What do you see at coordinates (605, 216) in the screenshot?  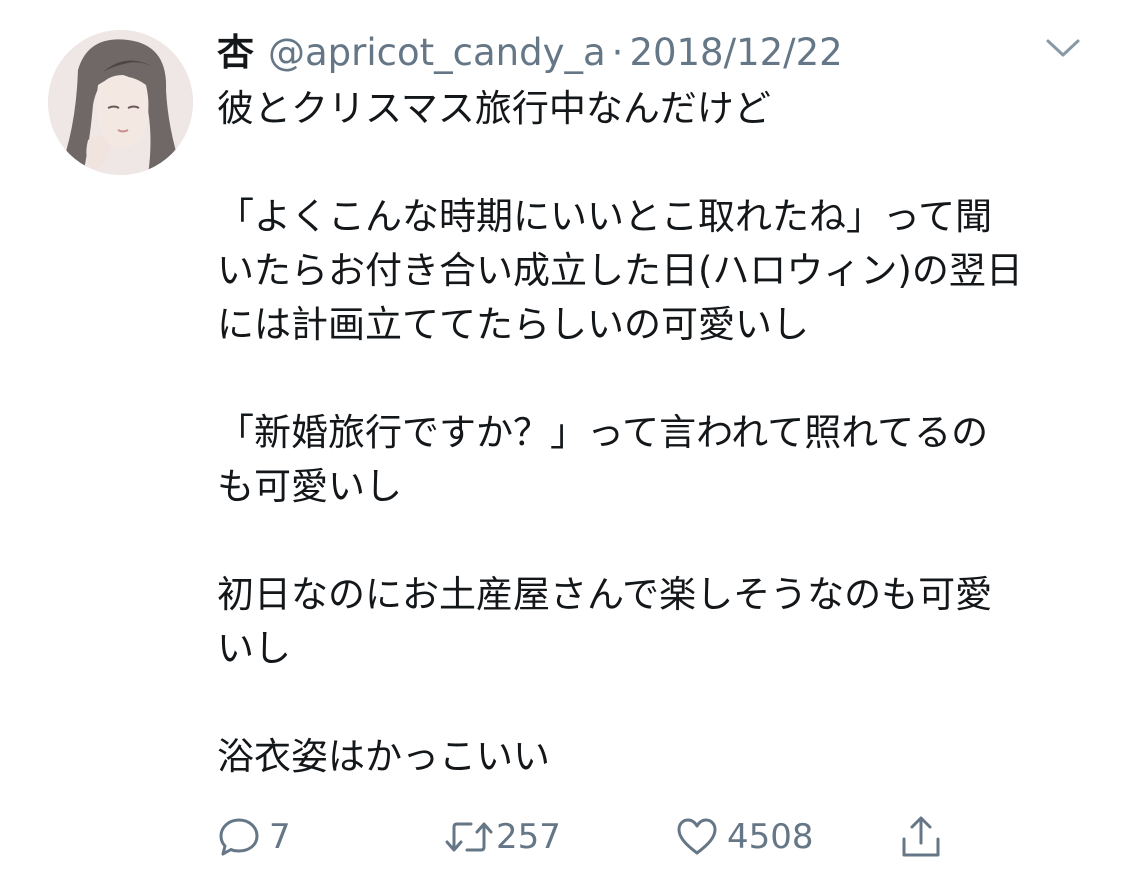 I see `tweet-line: 「よくこんな時期にいいとこ取れたね」って聞` at bounding box center [605, 216].